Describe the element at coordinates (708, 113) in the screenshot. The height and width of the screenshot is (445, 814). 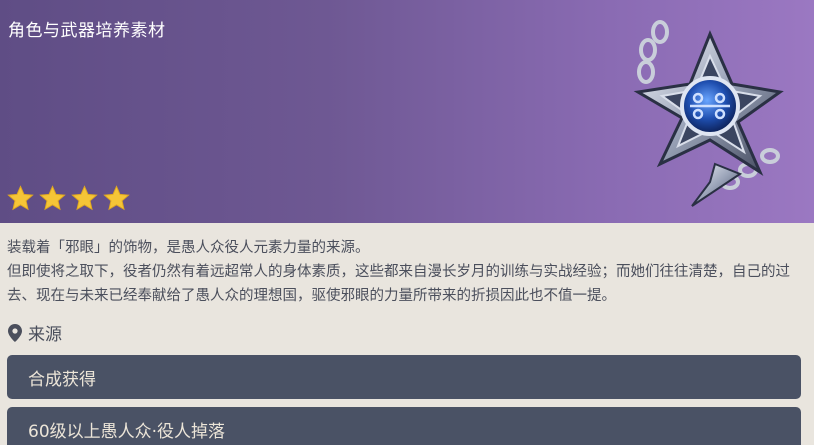
I see `evil-eye-insignia-icon` at that location.